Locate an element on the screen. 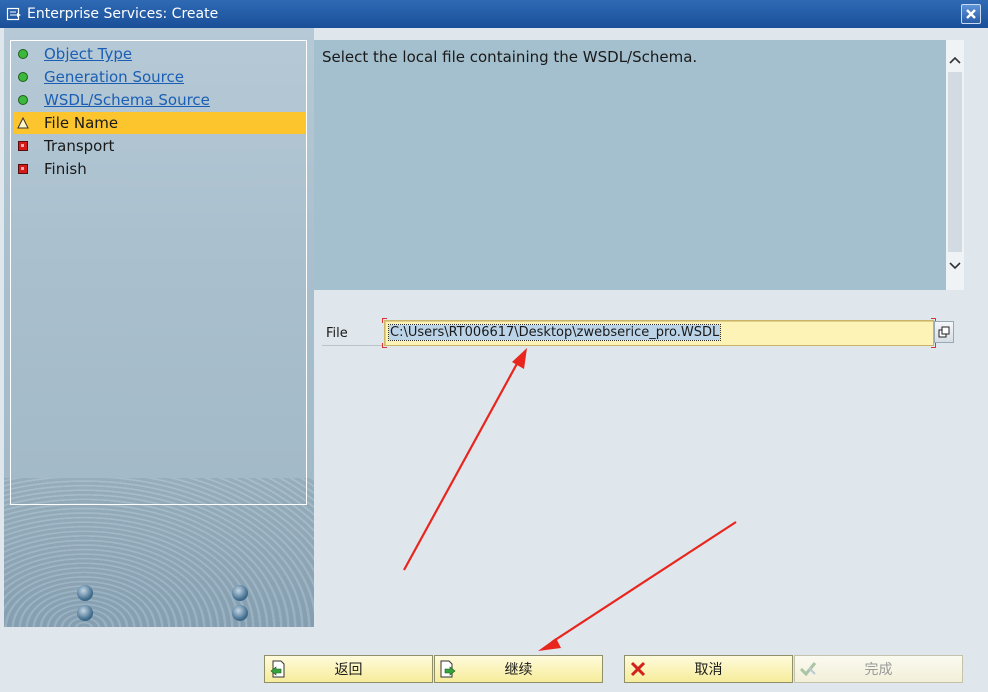  step-label: Finish is located at coordinates (65, 169).